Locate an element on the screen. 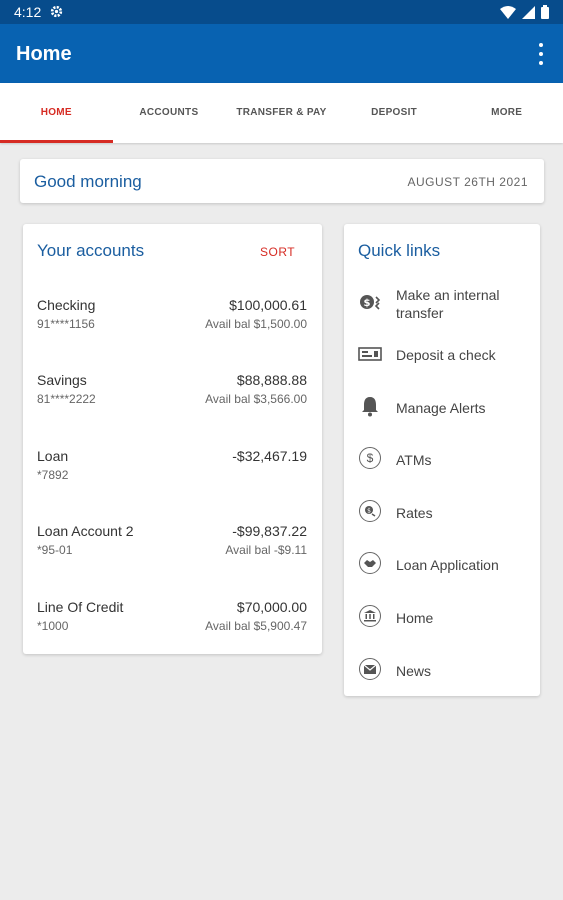  account-balance: $100,000.61 is located at coordinates (268, 305).